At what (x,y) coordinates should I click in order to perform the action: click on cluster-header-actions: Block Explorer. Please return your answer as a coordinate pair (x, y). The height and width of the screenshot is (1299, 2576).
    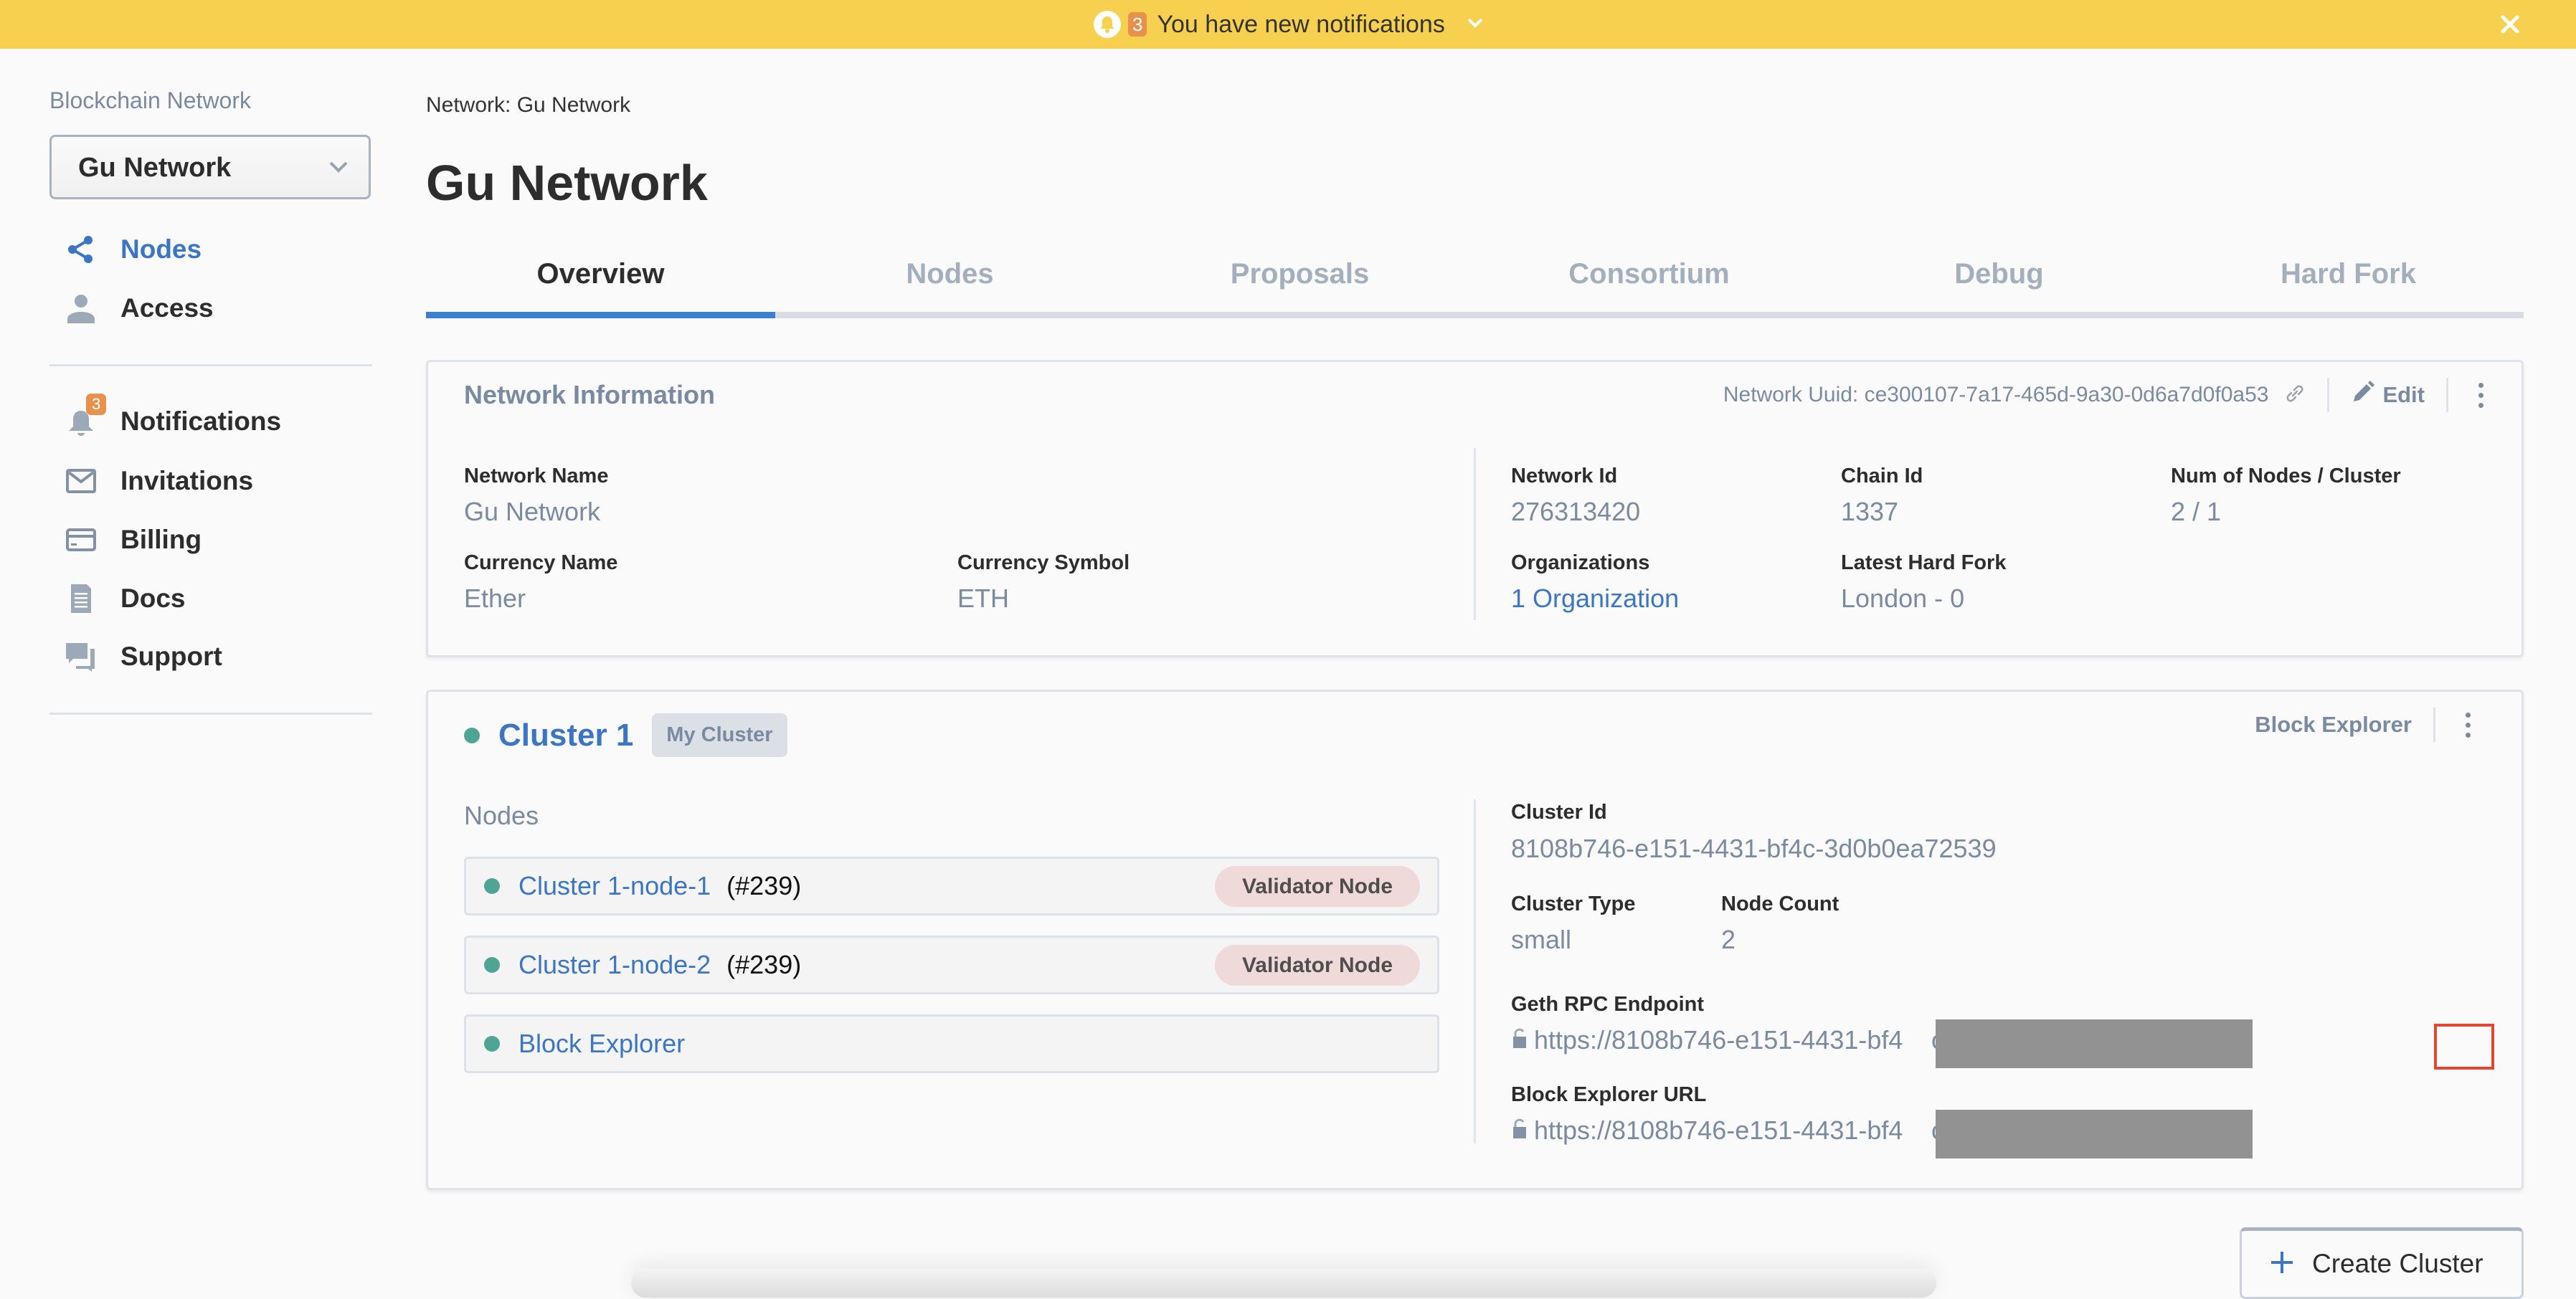
    Looking at the image, I should click on (2366, 725).